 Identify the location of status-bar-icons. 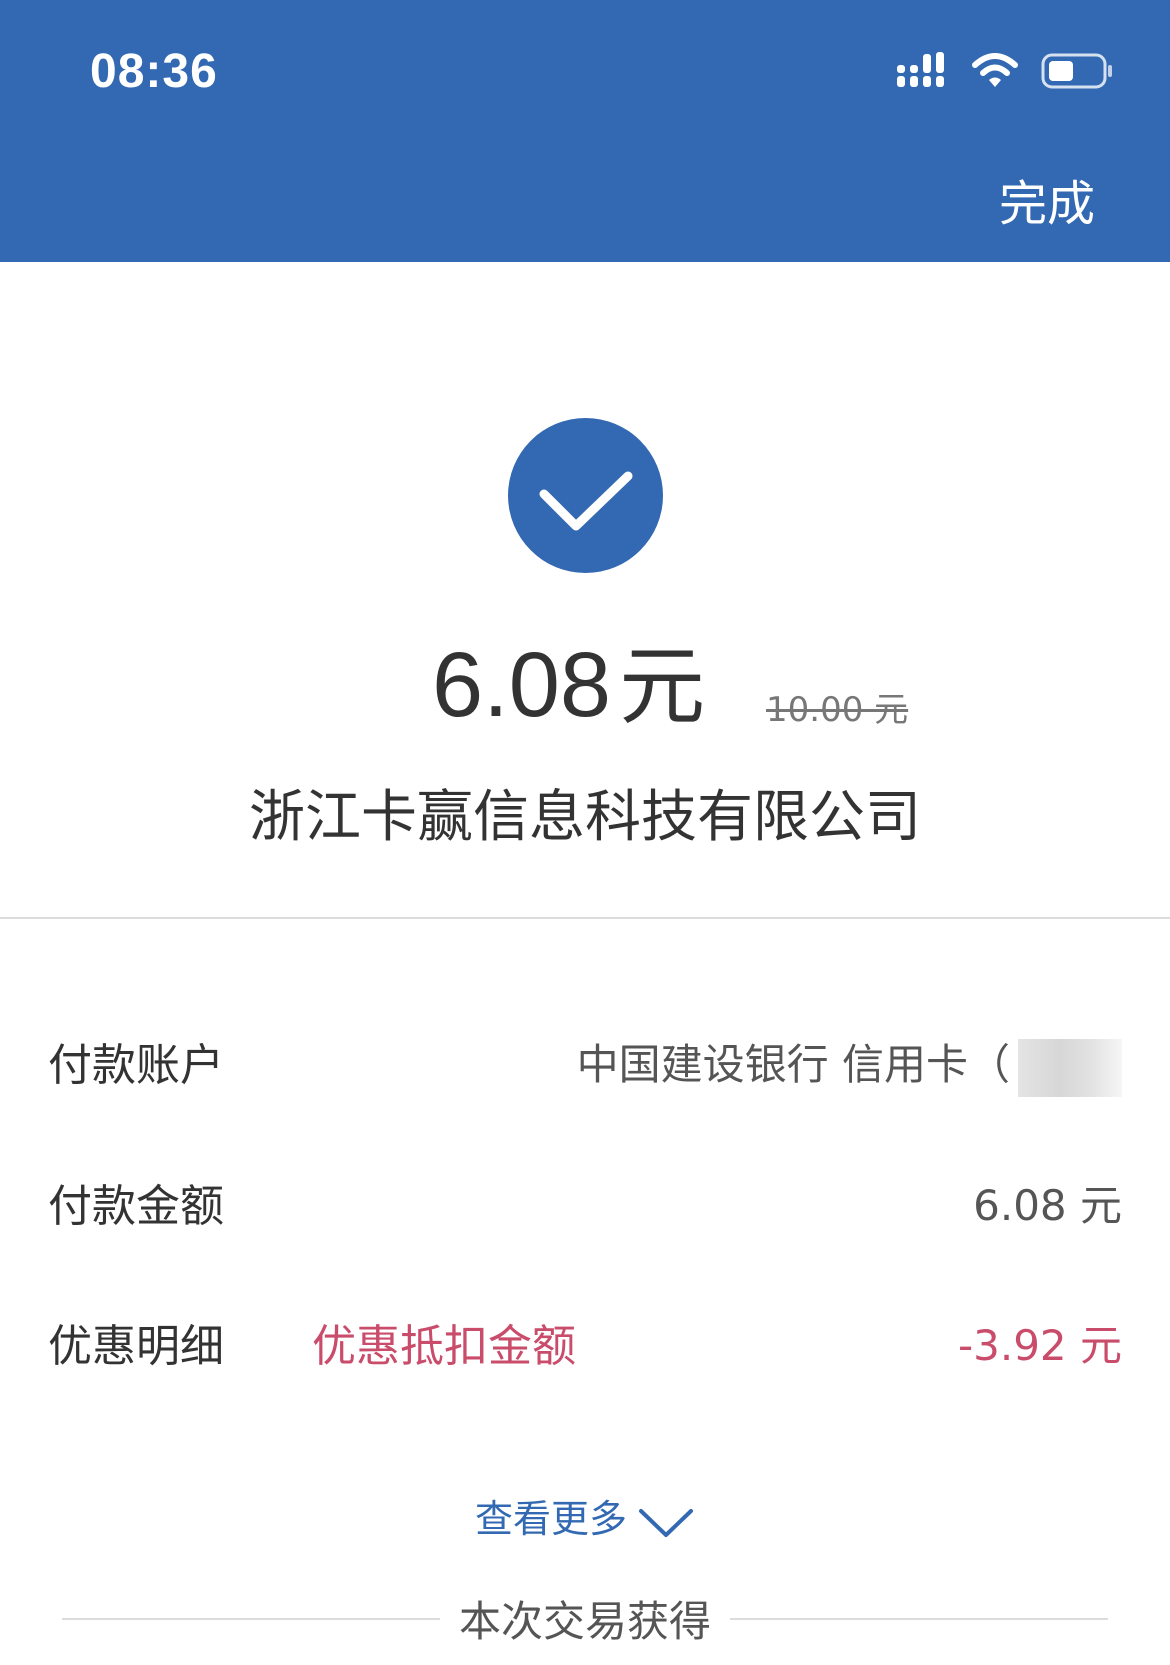
(1006, 71).